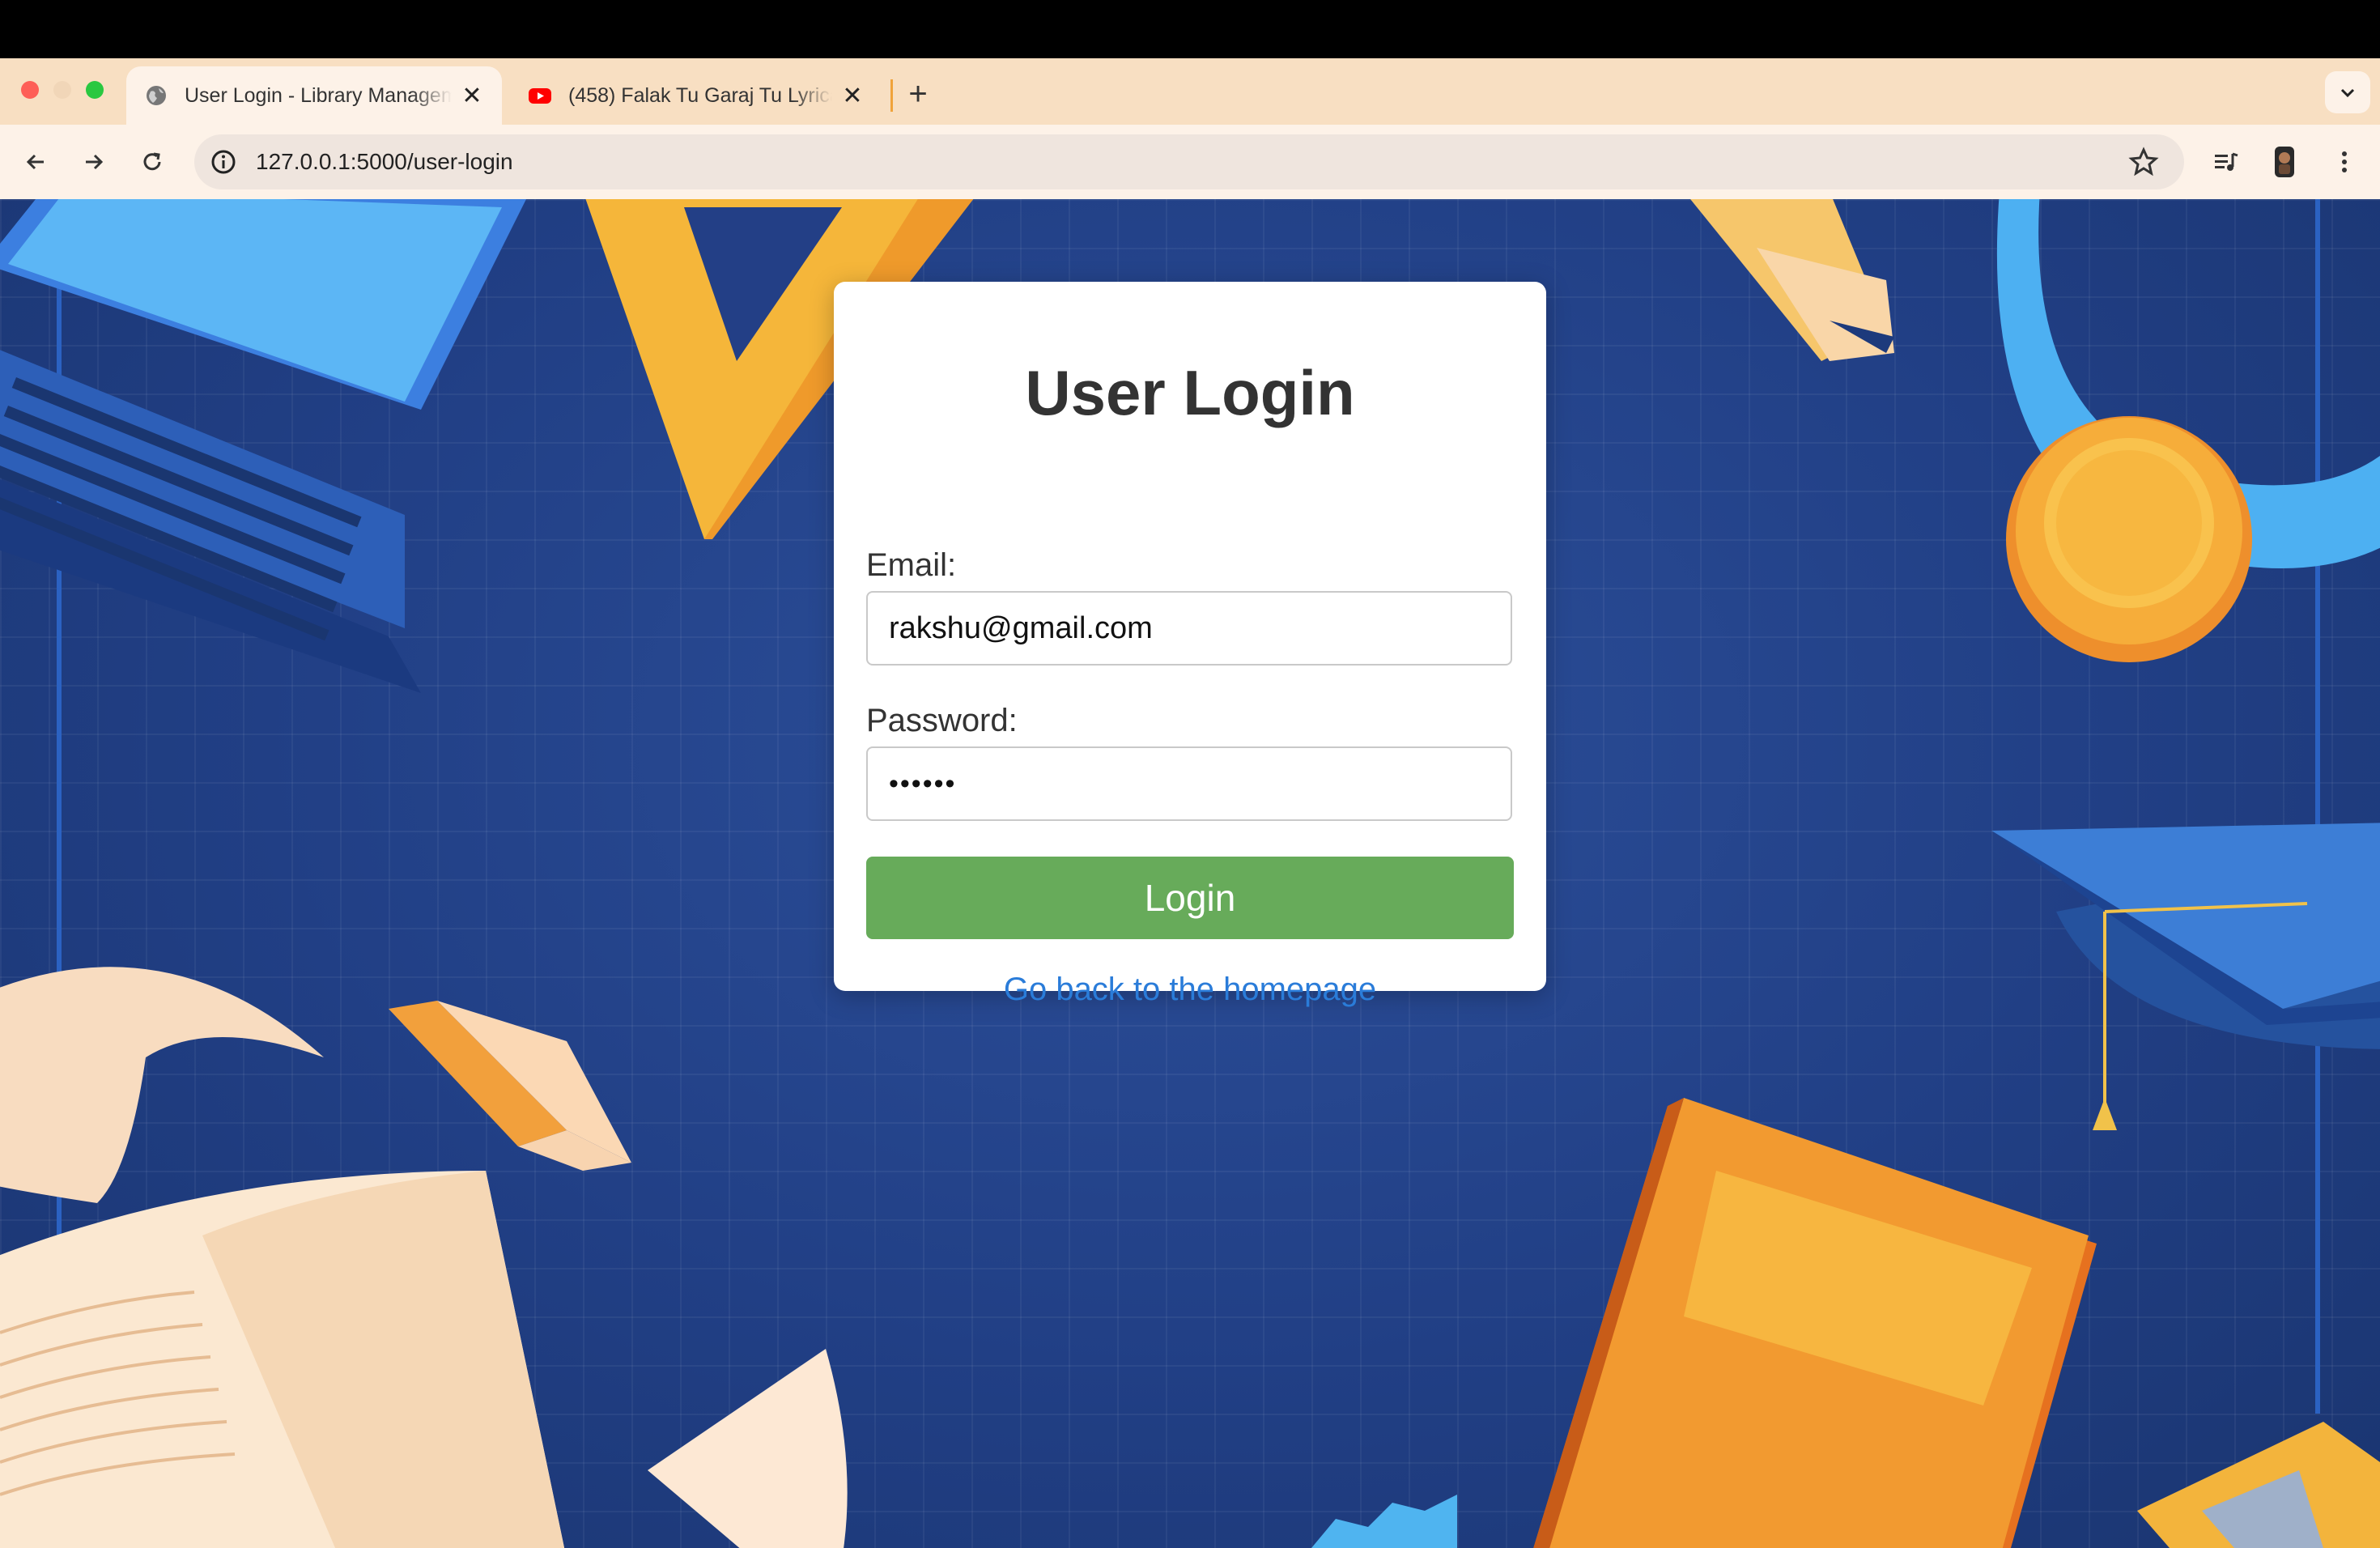  I want to click on password-label: Password:, so click(942, 720).